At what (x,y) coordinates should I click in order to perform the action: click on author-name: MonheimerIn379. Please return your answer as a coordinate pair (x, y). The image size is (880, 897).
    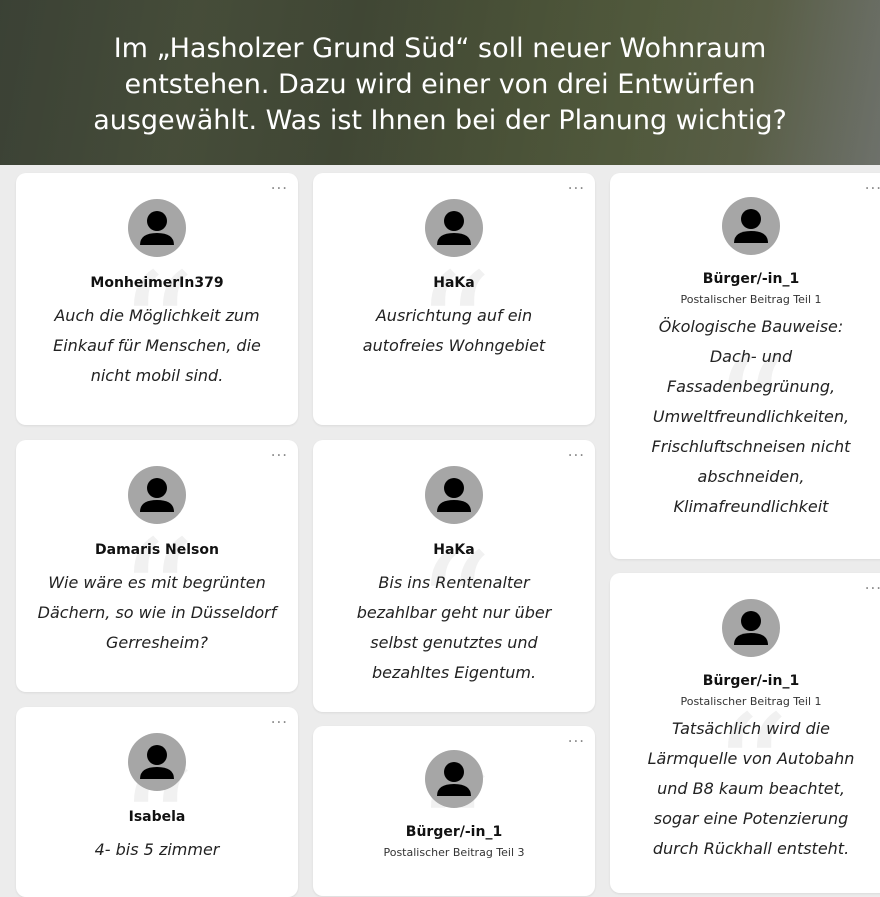
    Looking at the image, I should click on (157, 283).